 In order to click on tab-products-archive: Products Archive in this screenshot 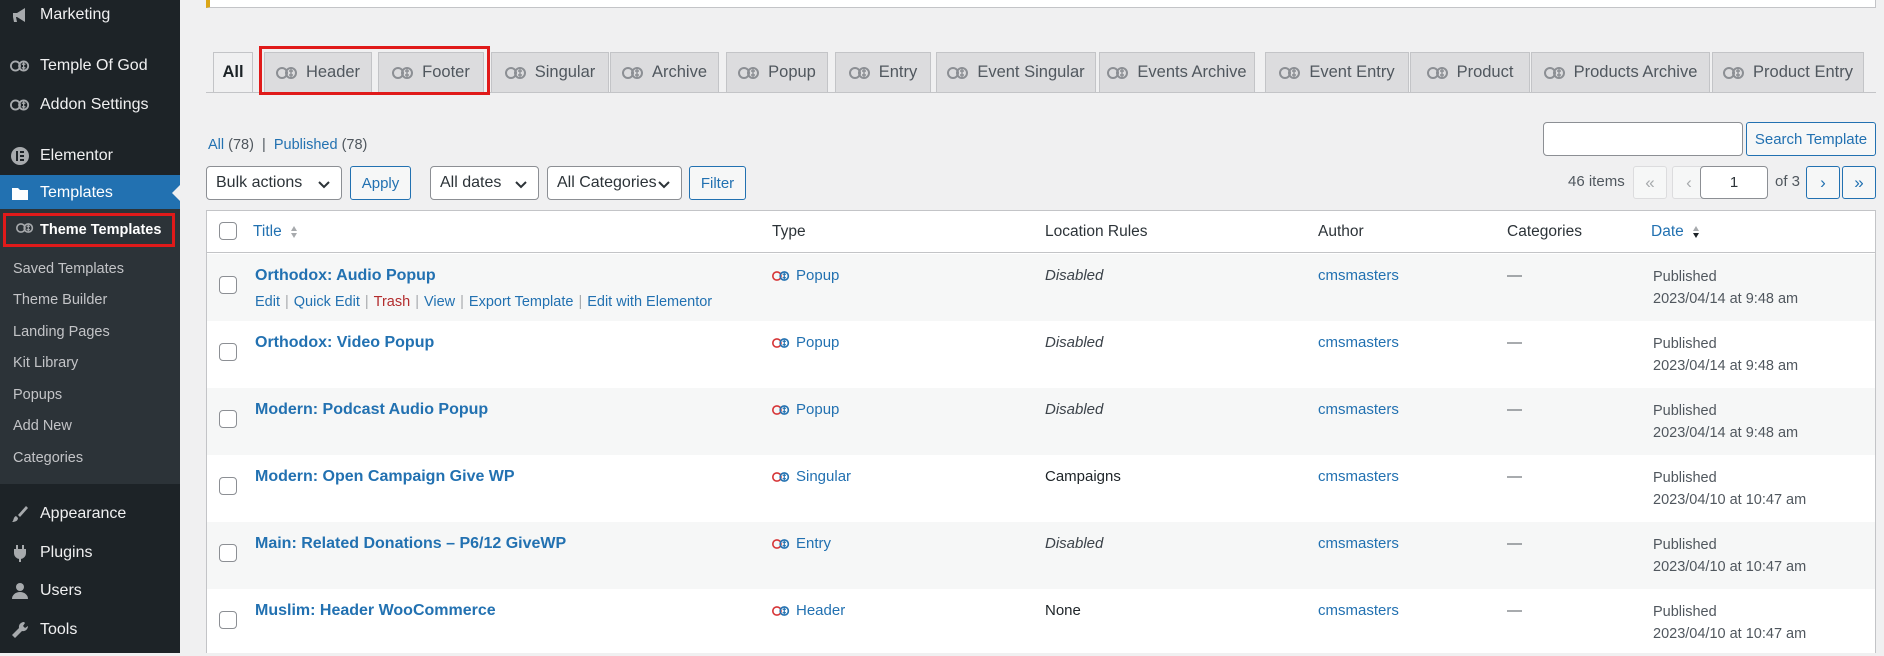, I will do `click(1620, 72)`.